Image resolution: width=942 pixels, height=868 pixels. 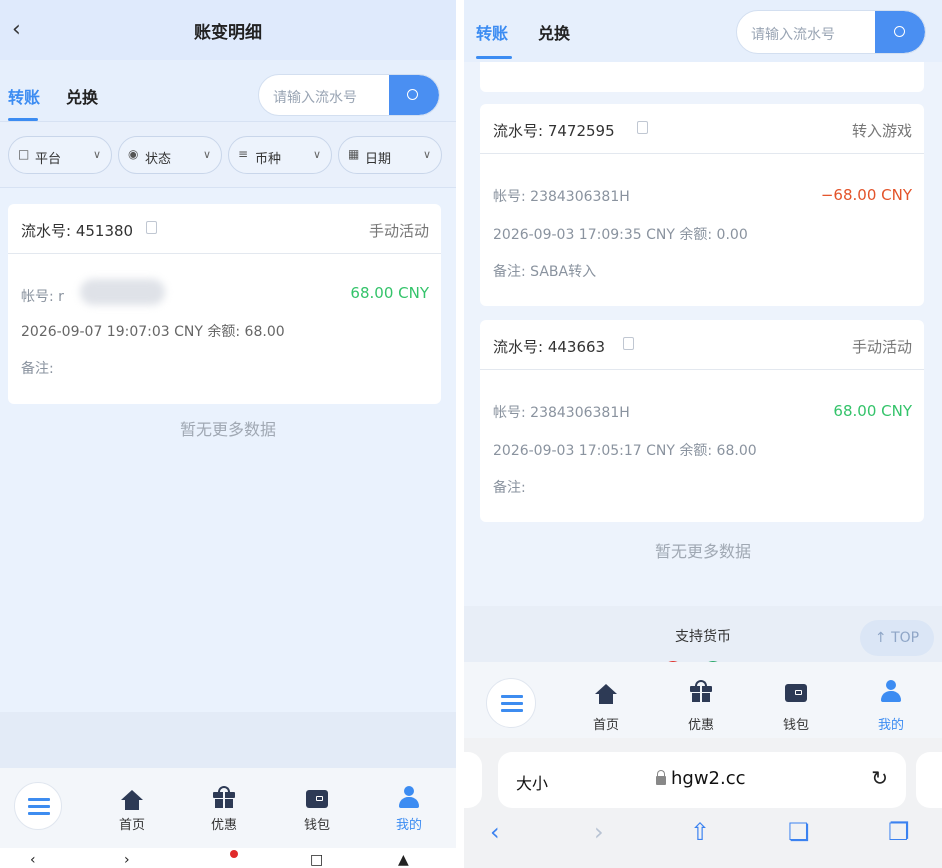 What do you see at coordinates (702, 77) in the screenshot?
I see `previous-card-bottom` at bounding box center [702, 77].